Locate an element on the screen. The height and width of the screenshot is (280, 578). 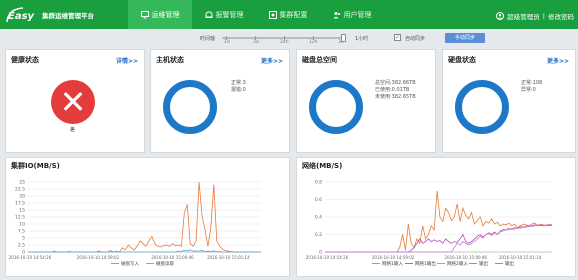
monitor-icon is located at coordinates (144, 14).